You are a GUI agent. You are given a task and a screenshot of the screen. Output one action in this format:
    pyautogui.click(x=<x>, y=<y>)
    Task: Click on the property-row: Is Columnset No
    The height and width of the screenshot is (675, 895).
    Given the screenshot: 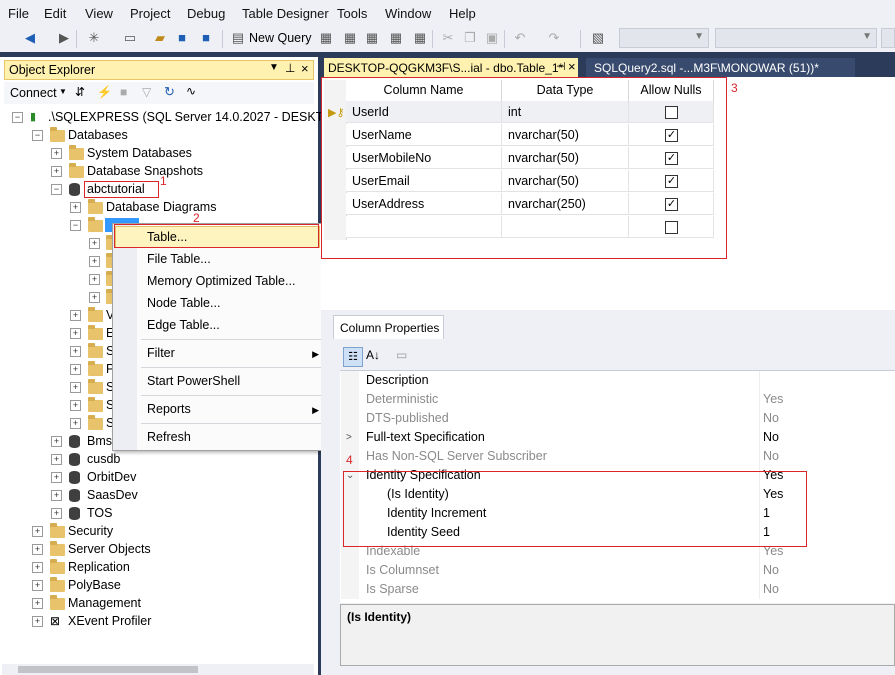 What is the action you would take?
    pyautogui.click(x=618, y=570)
    